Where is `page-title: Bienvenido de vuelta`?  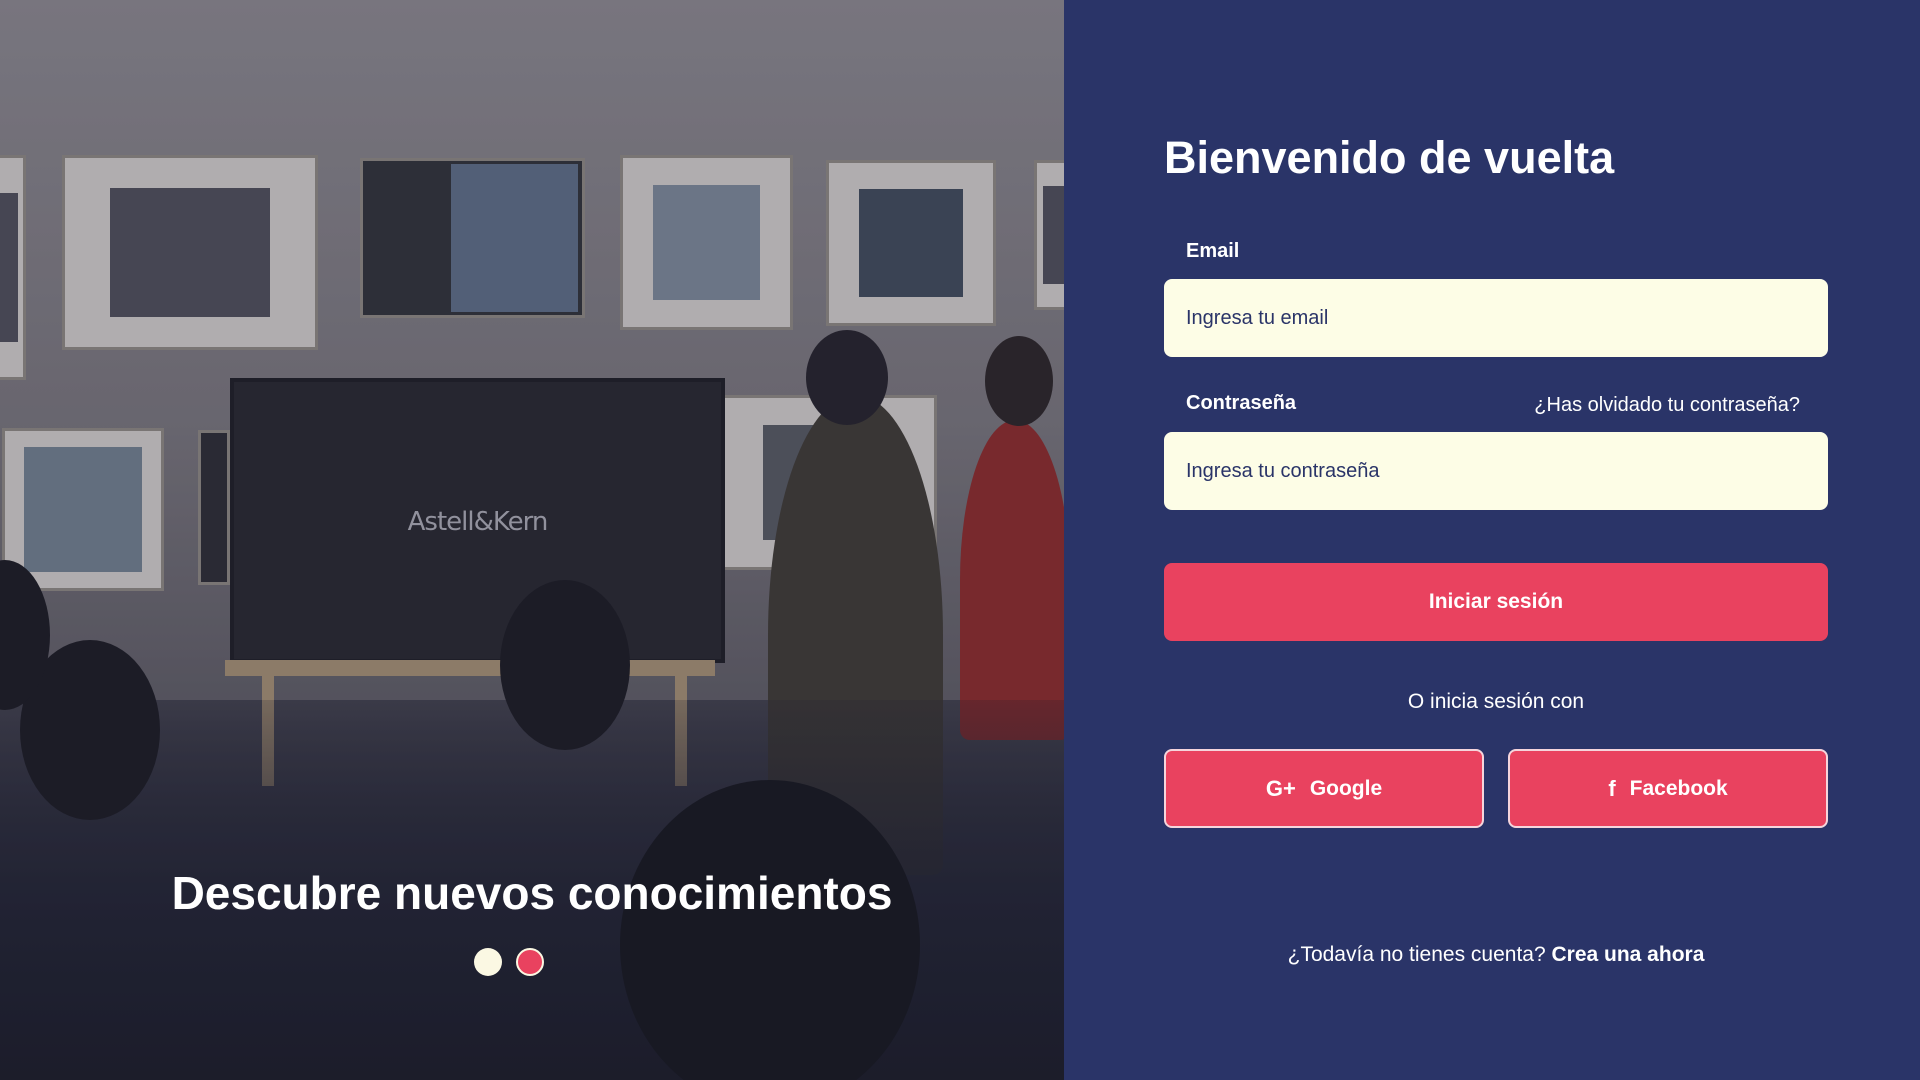 page-title: Bienvenido de vuelta is located at coordinates (1389, 157).